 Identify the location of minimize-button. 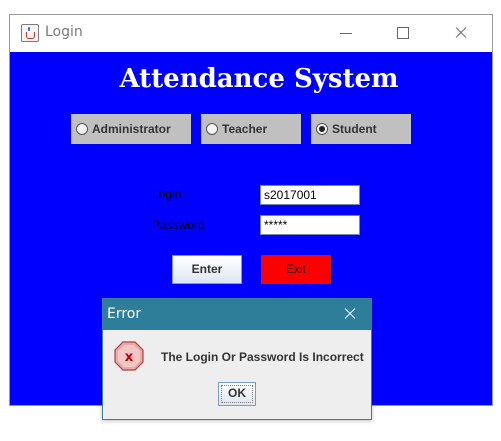
(346, 33).